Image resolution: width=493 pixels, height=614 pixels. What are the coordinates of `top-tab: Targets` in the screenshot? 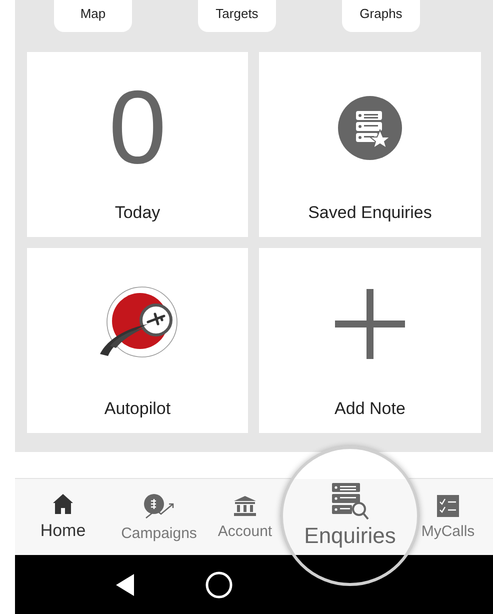 It's located at (237, 16).